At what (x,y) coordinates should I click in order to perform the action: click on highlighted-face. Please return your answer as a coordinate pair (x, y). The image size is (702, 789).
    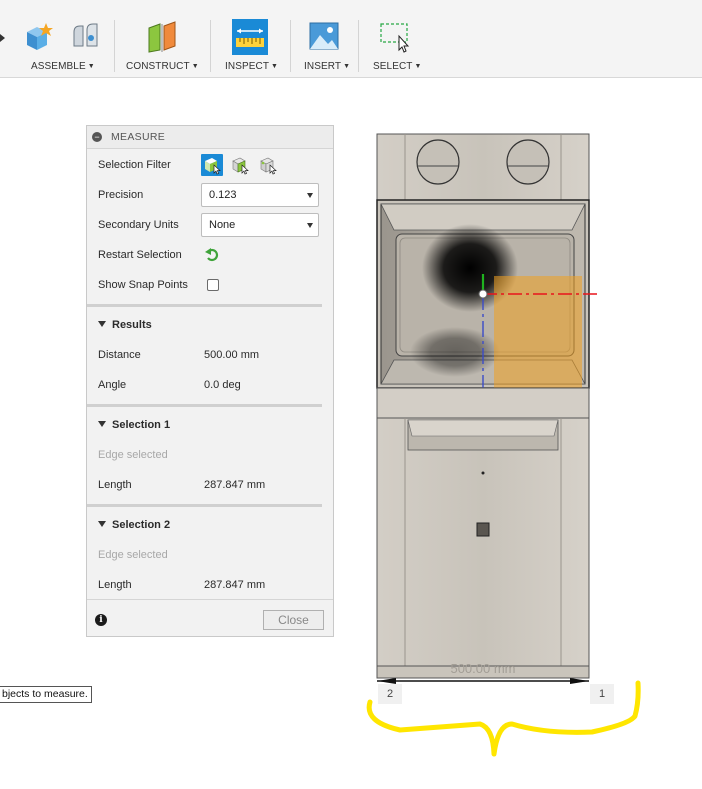
    Looking at the image, I should click on (538, 332).